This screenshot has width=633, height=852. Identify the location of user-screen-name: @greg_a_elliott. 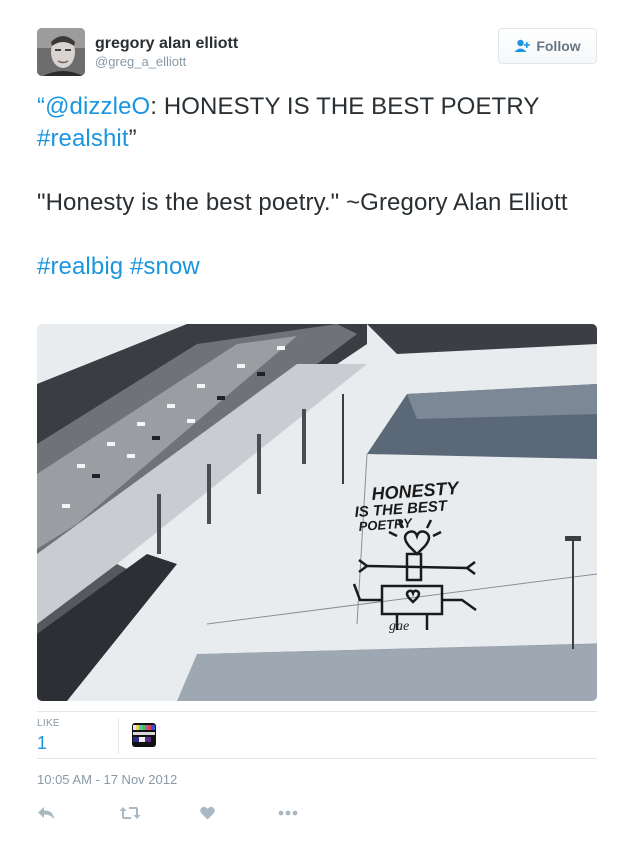
(166, 62).